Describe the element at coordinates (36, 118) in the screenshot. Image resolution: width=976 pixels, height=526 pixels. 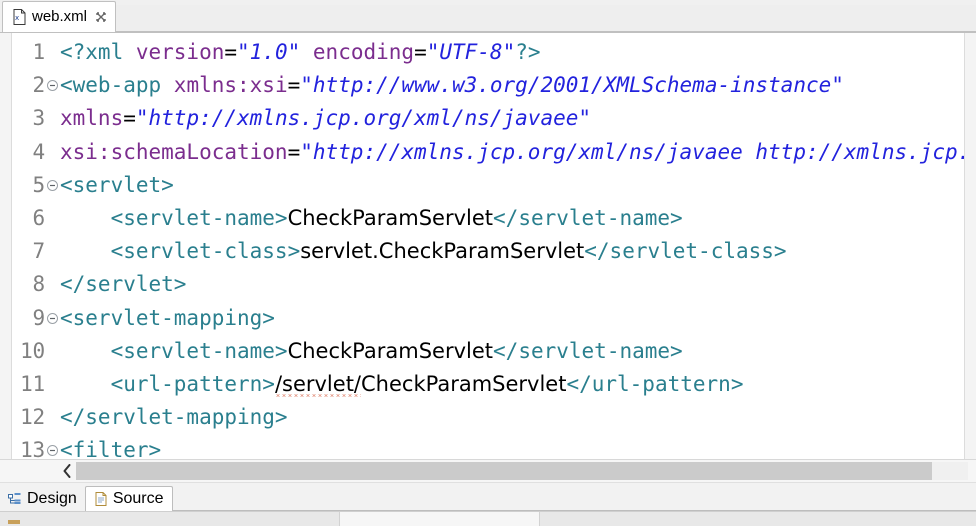
I see `gutter-row: 3` at that location.